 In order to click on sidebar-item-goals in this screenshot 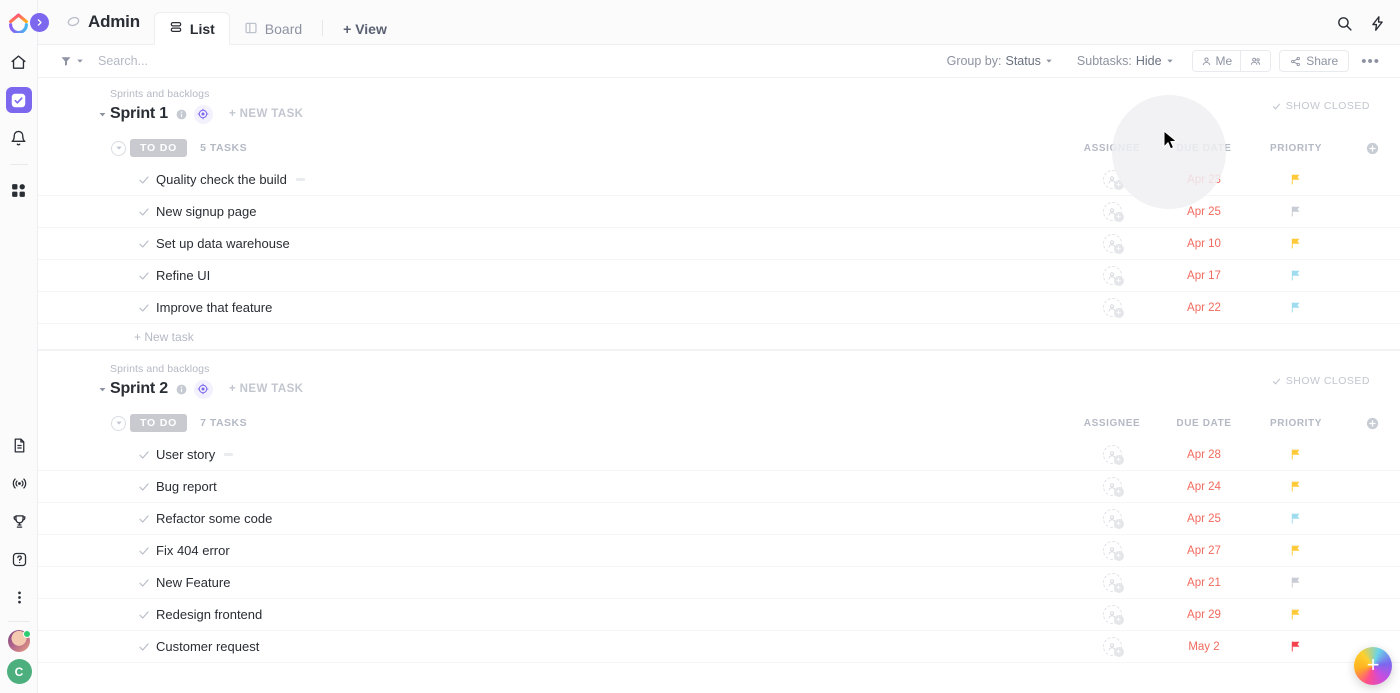, I will do `click(19, 521)`.